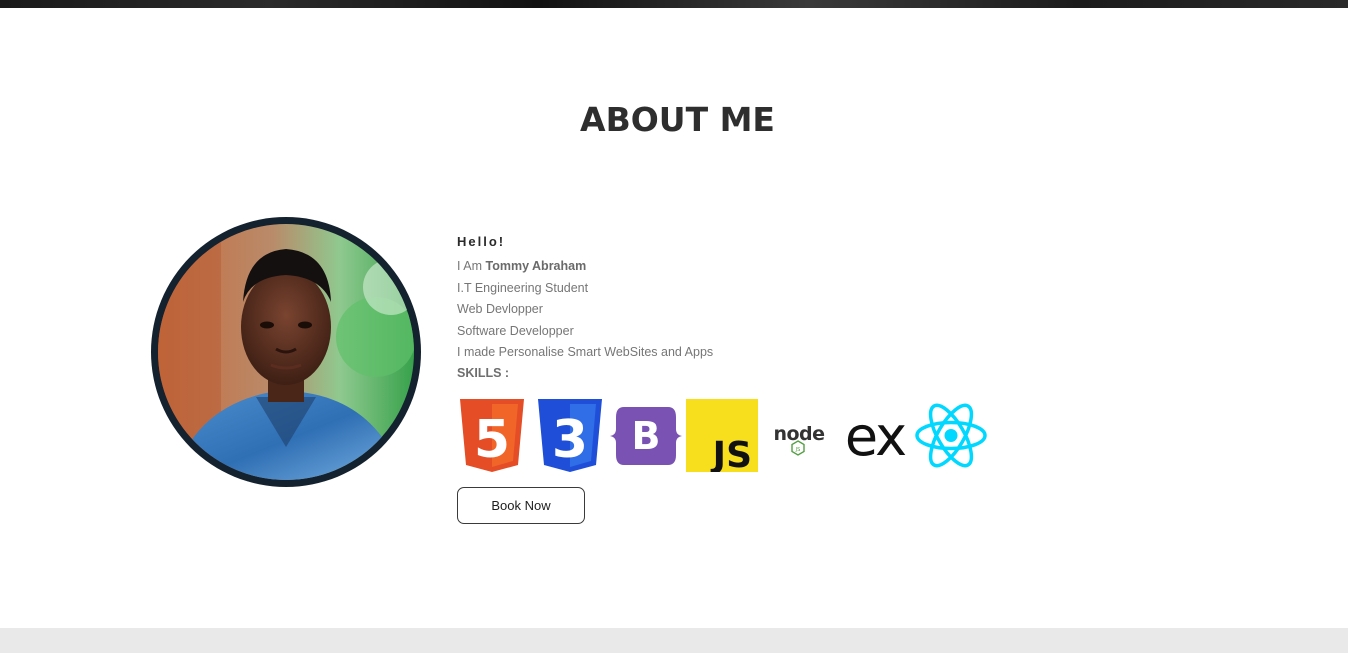  What do you see at coordinates (492, 440) in the screenshot?
I see `html5-glyph: 5` at bounding box center [492, 440].